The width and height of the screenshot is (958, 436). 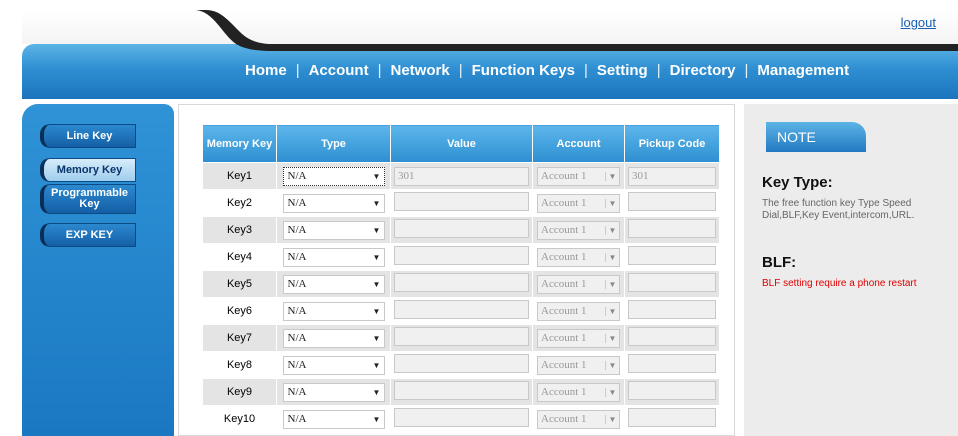 I want to click on logout-link: logout, so click(x=918, y=22).